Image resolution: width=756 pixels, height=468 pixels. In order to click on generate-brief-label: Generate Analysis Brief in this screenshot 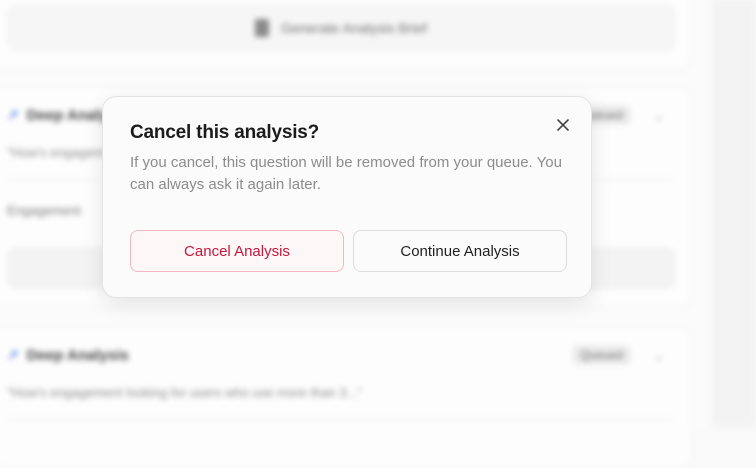, I will do `click(354, 28)`.